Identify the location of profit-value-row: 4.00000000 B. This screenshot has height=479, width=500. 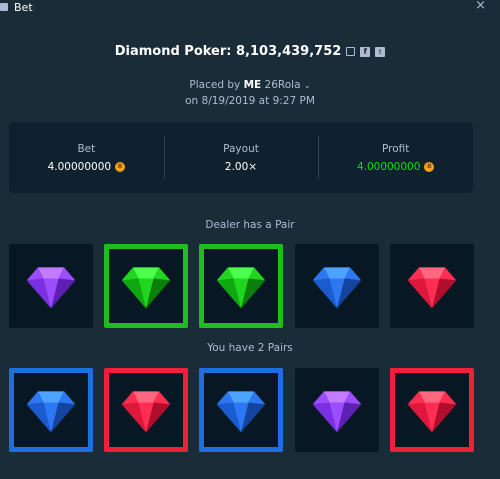
(395, 166).